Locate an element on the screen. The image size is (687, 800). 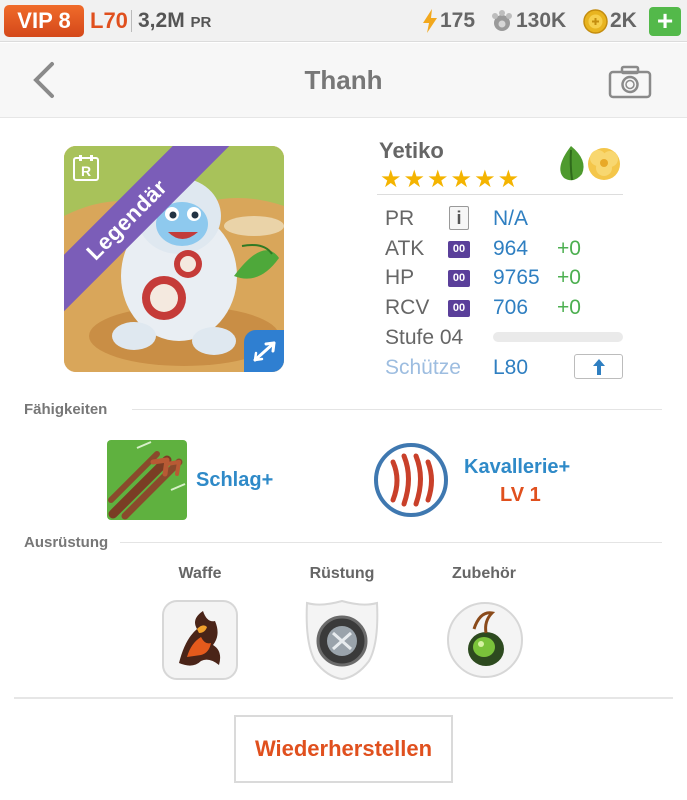
power-value: 3,2M is located at coordinates (161, 20).